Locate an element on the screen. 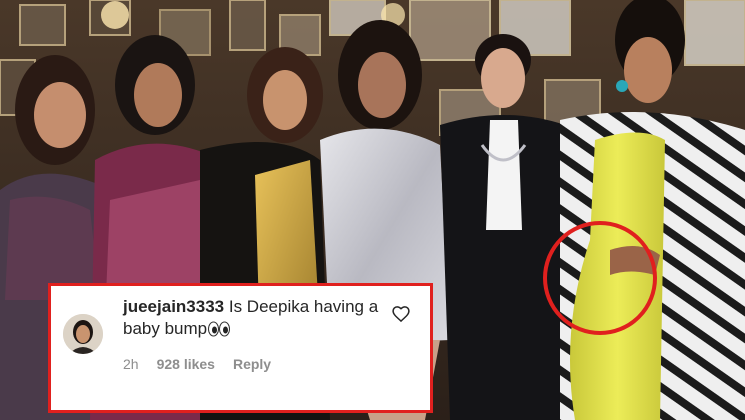 This screenshot has height=420, width=745. avatar-image is located at coordinates (83, 334).